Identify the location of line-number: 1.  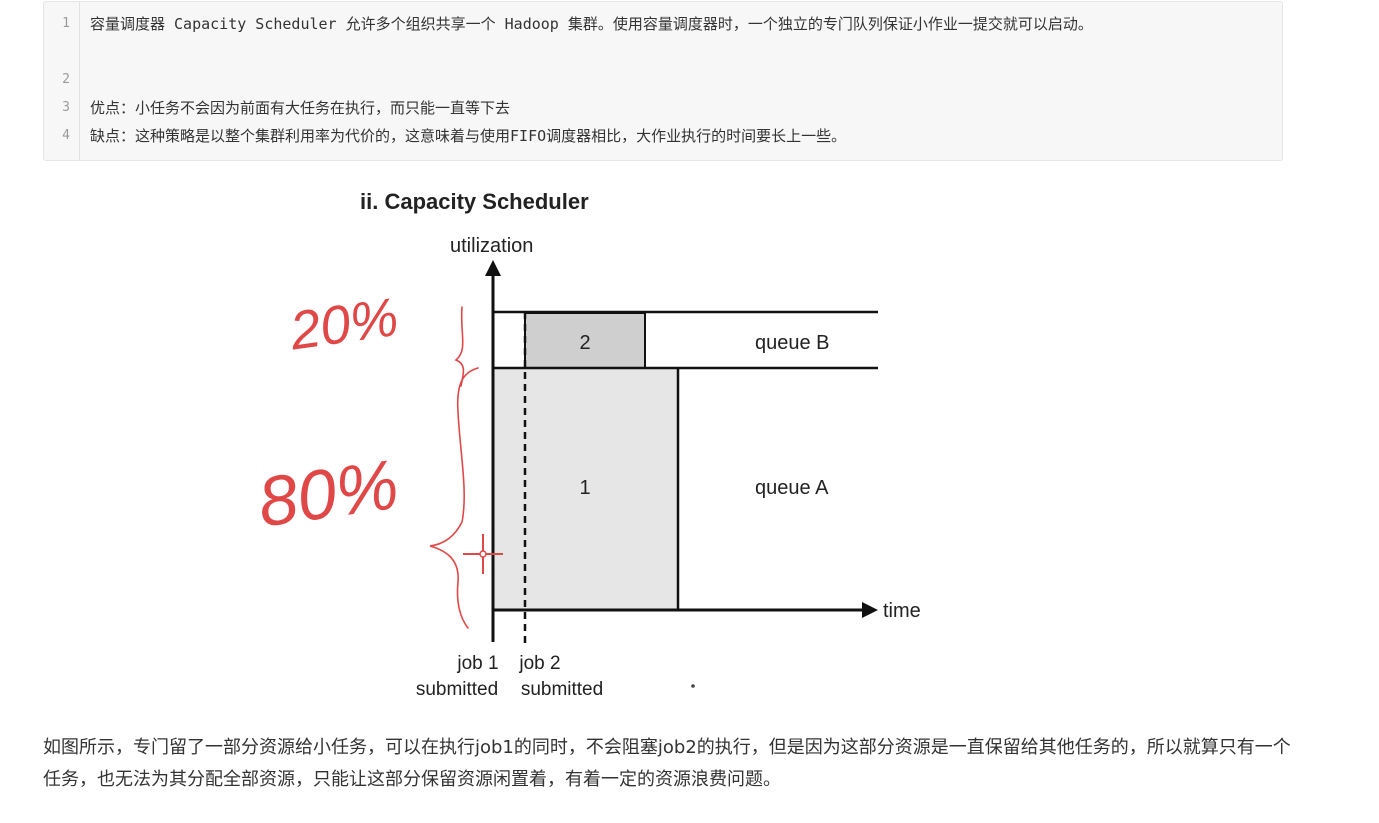
(66, 23).